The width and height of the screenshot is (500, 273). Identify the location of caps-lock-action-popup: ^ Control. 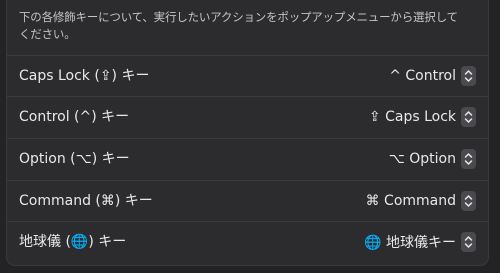
(432, 76).